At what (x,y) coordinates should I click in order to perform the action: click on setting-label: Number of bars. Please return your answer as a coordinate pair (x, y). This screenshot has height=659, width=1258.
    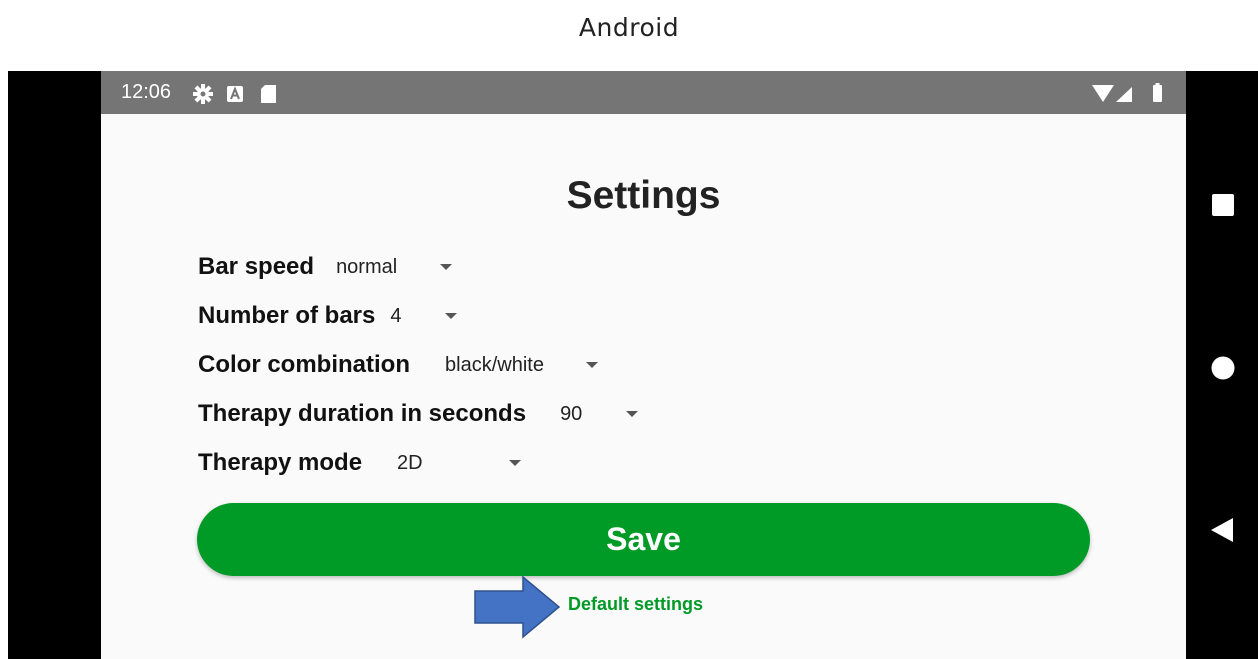
    Looking at the image, I should click on (287, 315).